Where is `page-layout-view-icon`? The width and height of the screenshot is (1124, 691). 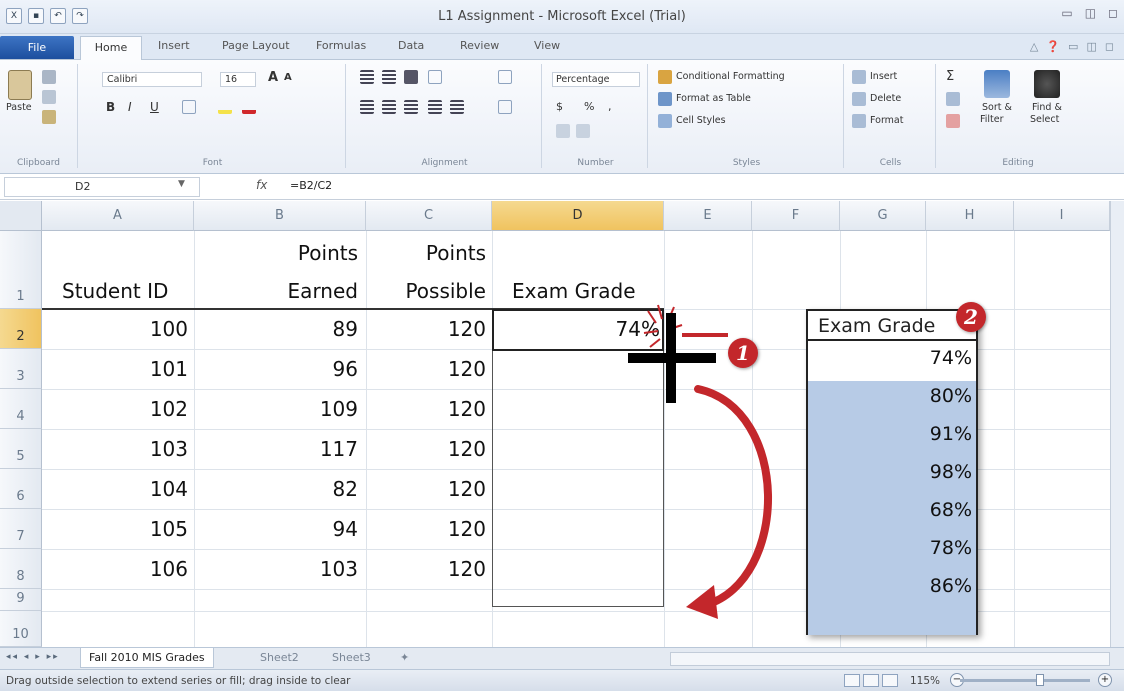
page-layout-view-icon is located at coordinates (871, 680).